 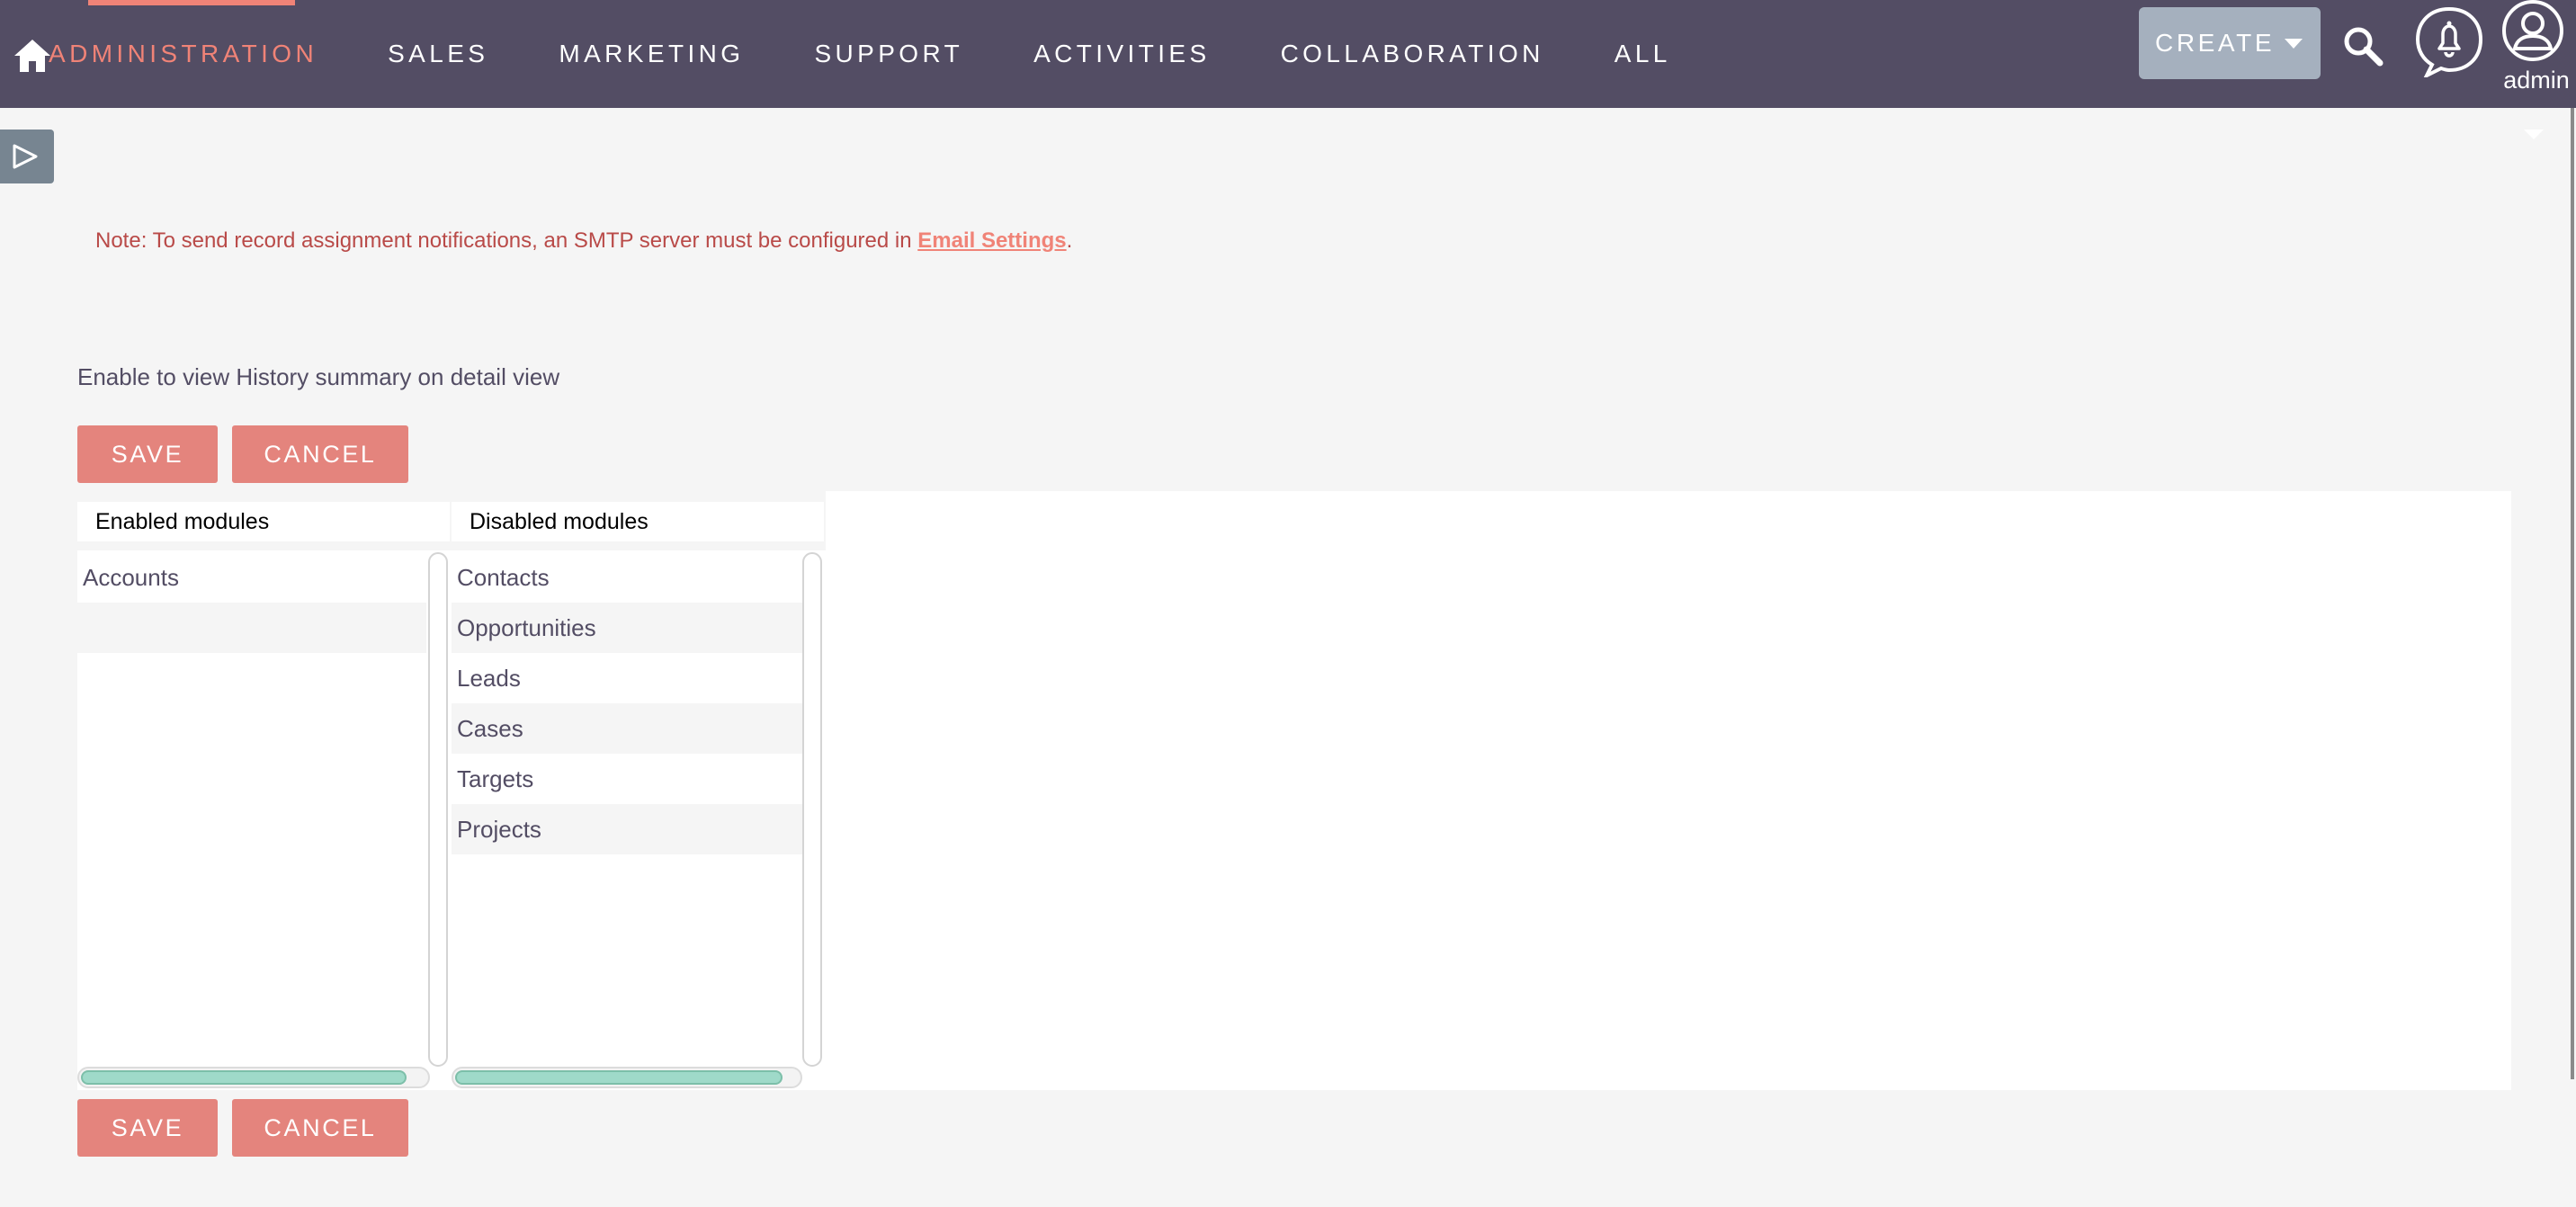 What do you see at coordinates (320, 1128) in the screenshot?
I see `cancel-button-bottom: CANCEL` at bounding box center [320, 1128].